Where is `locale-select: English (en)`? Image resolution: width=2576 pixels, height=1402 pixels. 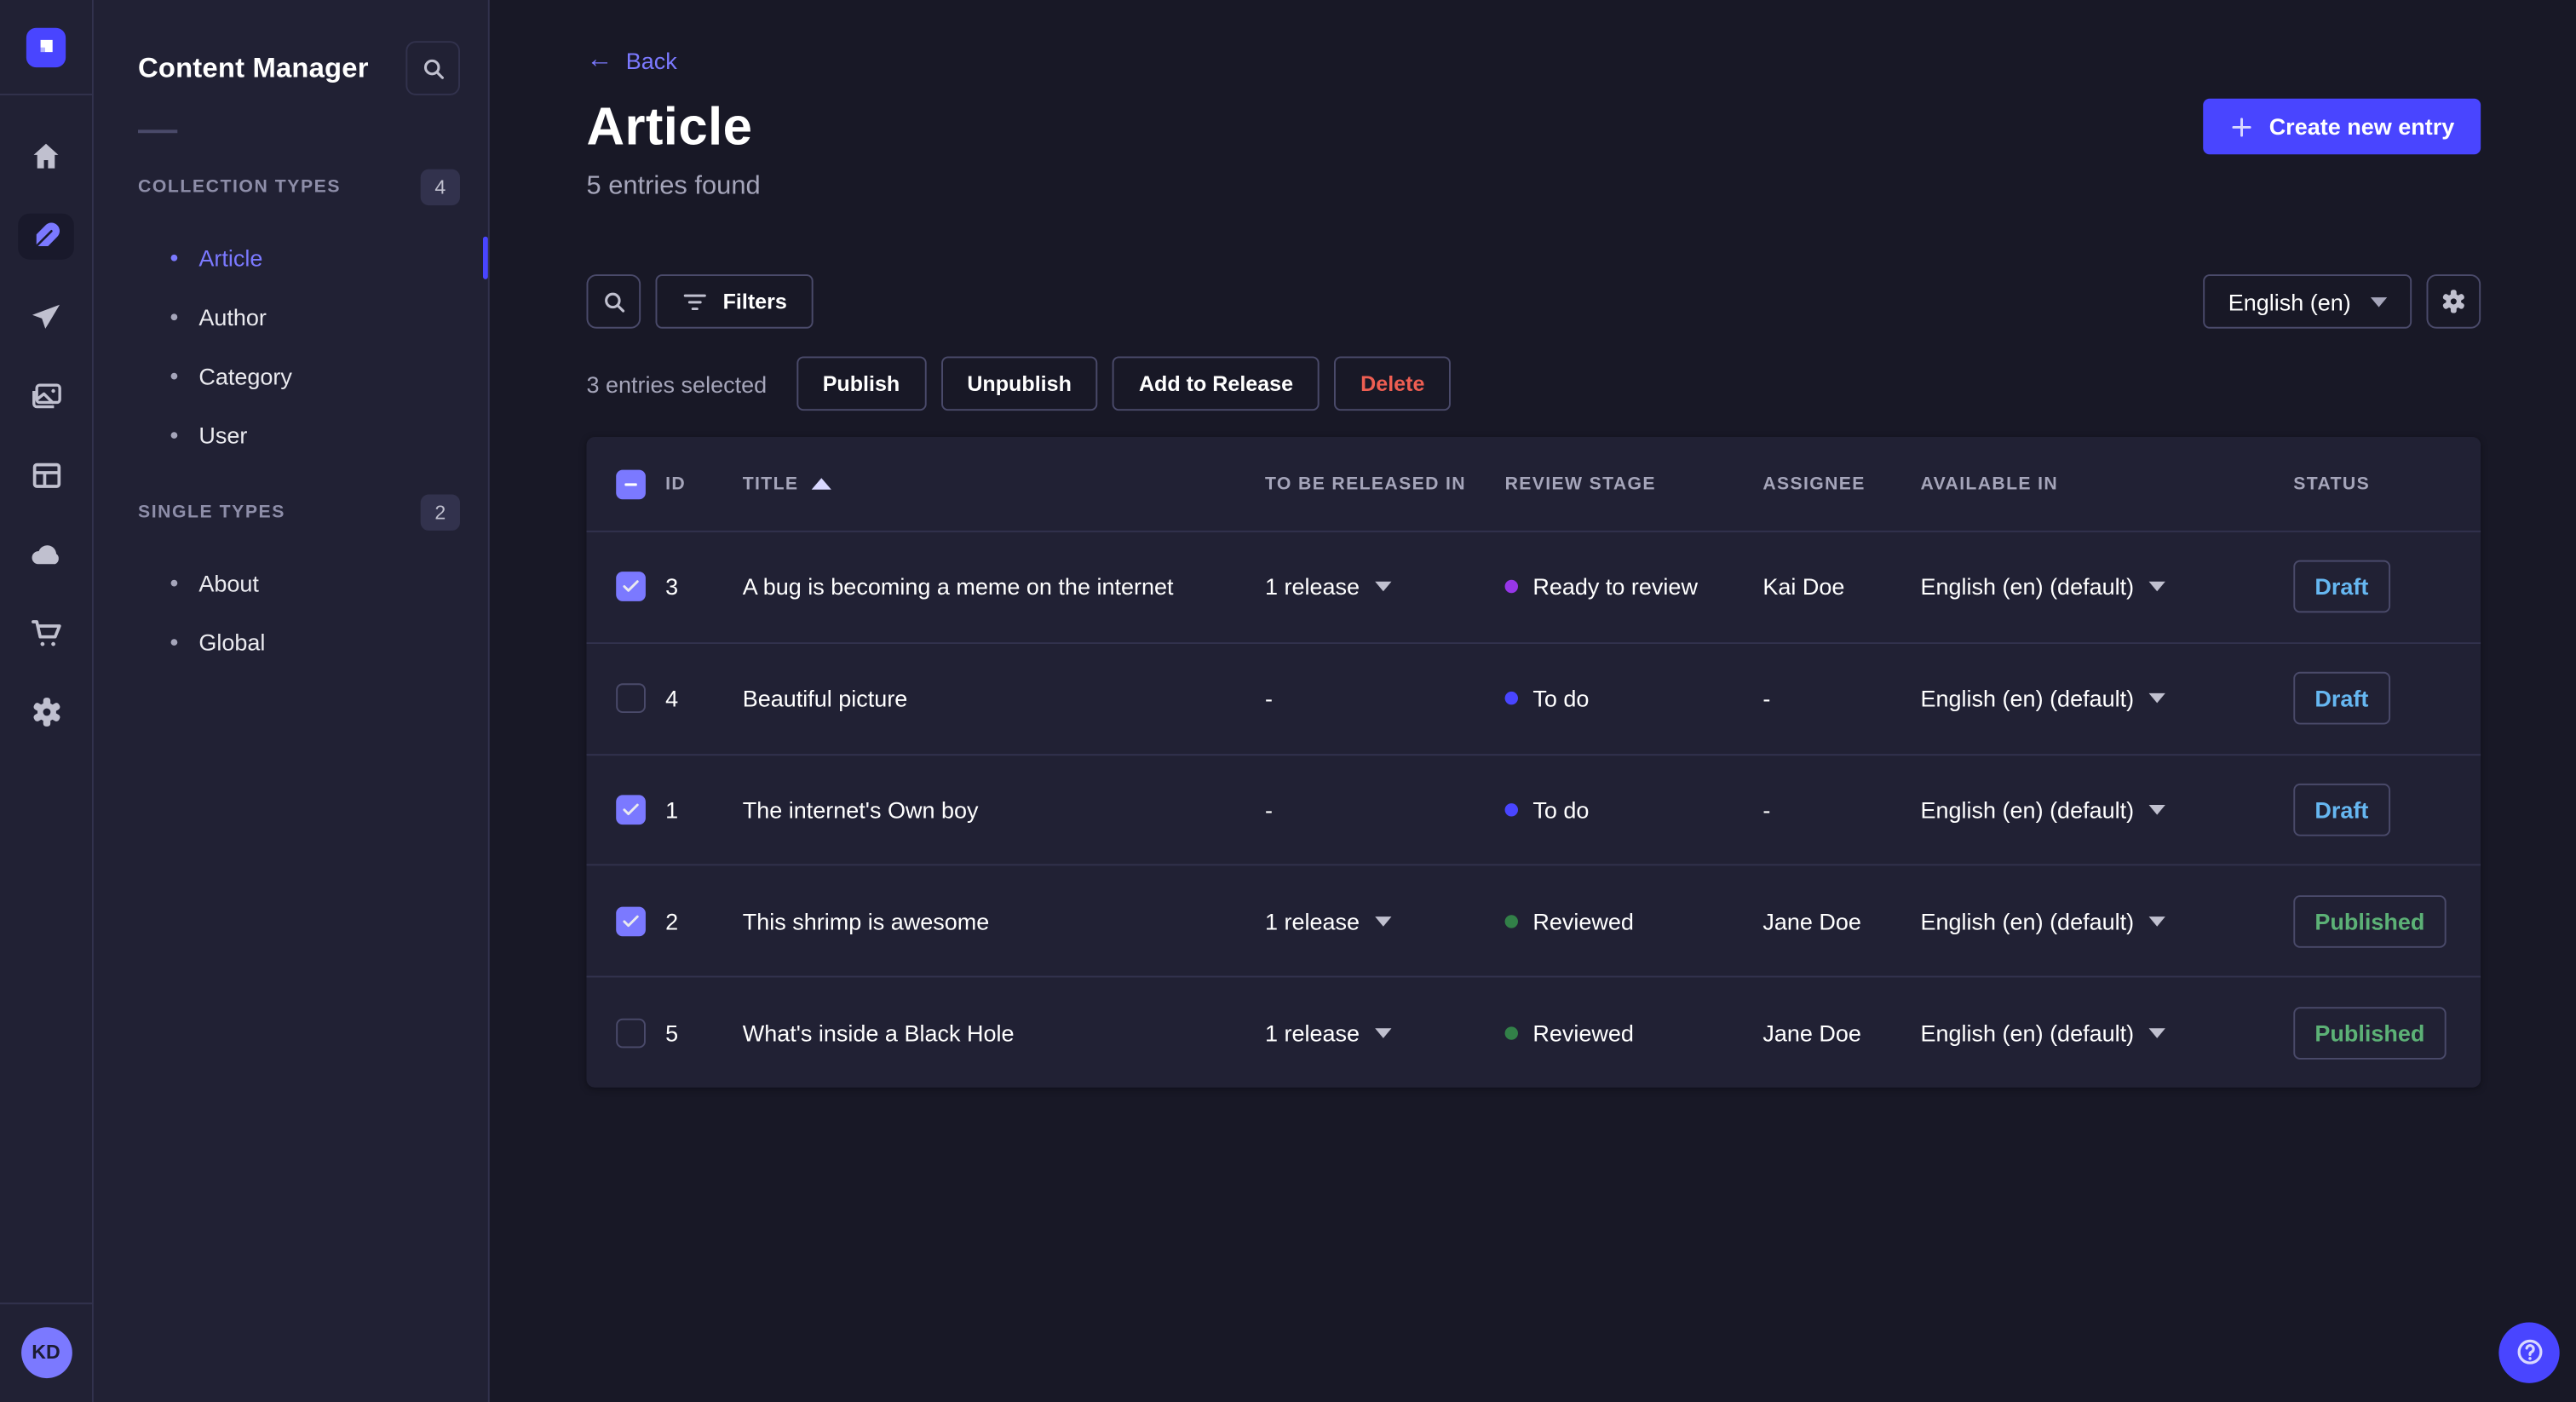 locale-select: English (en) is located at coordinates (2307, 301).